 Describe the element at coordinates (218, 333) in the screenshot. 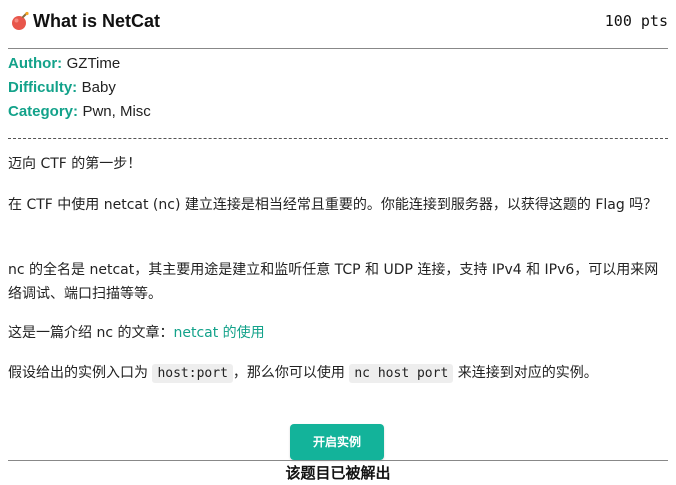

I see `netcat-article-link: netcat 的使用` at that location.